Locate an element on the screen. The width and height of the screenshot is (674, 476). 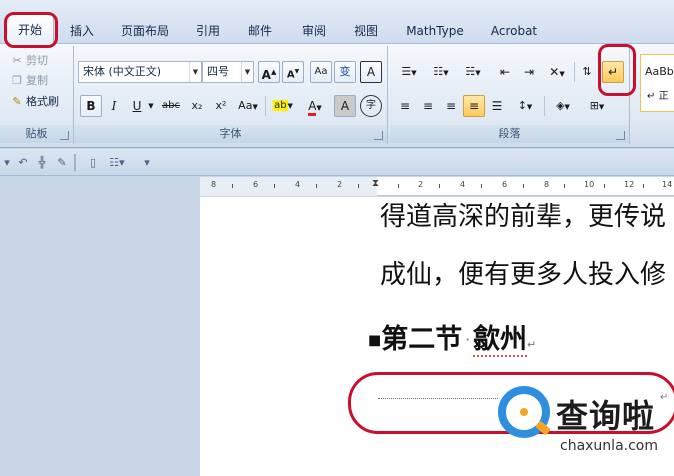
justify-button: ≡ is located at coordinates (474, 106).